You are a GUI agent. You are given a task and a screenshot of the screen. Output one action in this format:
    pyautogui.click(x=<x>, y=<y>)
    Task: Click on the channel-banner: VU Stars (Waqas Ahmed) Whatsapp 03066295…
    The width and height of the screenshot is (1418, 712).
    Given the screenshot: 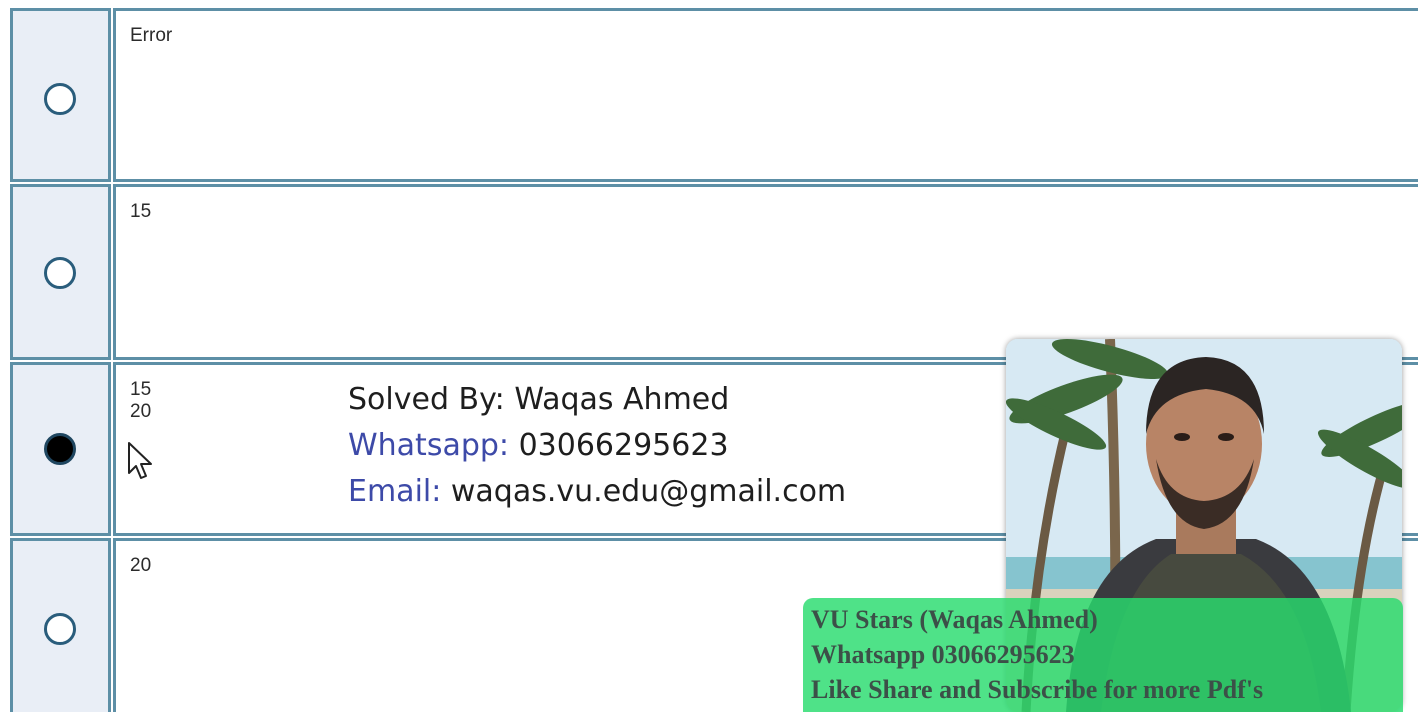 What is the action you would take?
    pyautogui.click(x=1103, y=655)
    